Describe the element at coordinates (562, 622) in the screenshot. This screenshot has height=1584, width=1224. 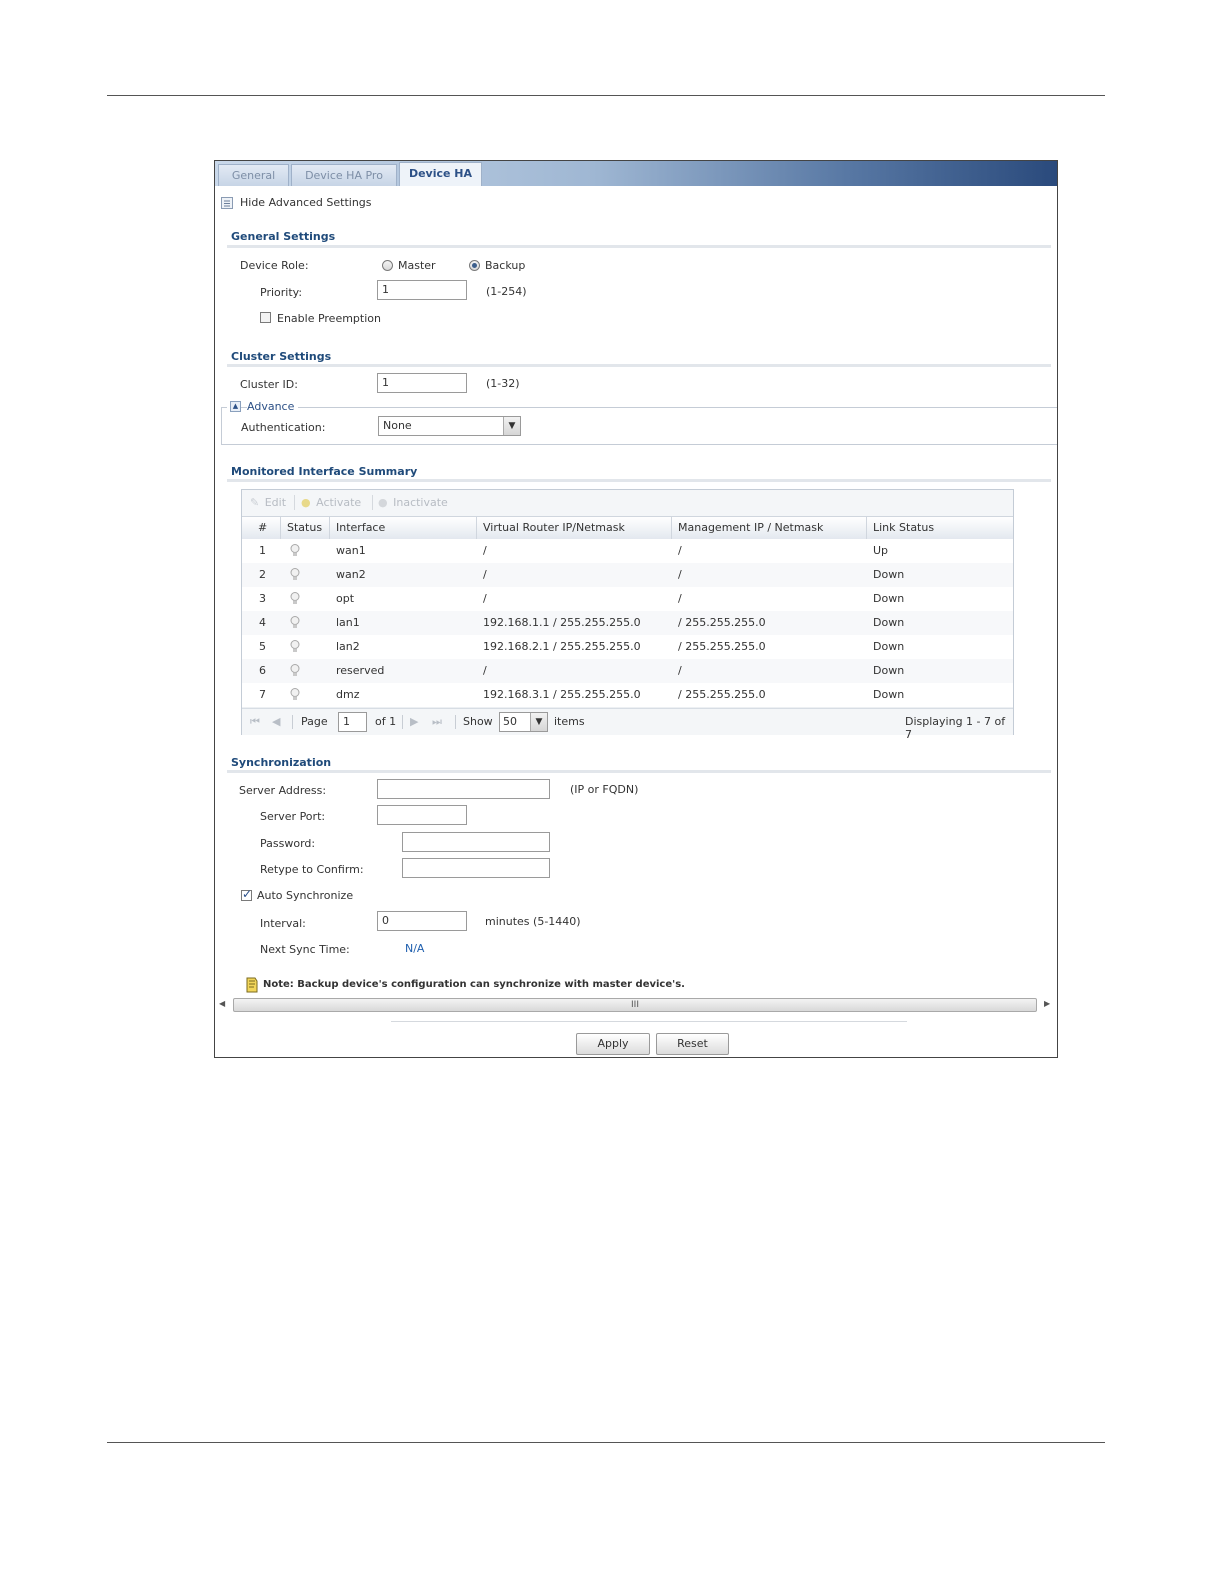
I see `virtual-router-ip: 192.168.1.1 / 255.255.255.0` at that location.